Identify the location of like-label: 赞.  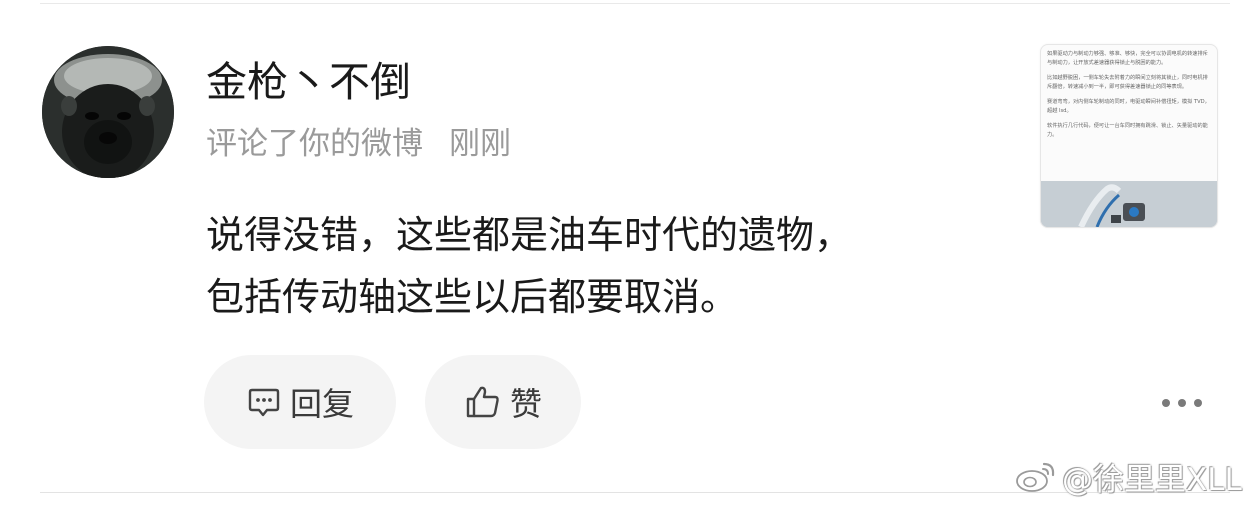
(525, 404).